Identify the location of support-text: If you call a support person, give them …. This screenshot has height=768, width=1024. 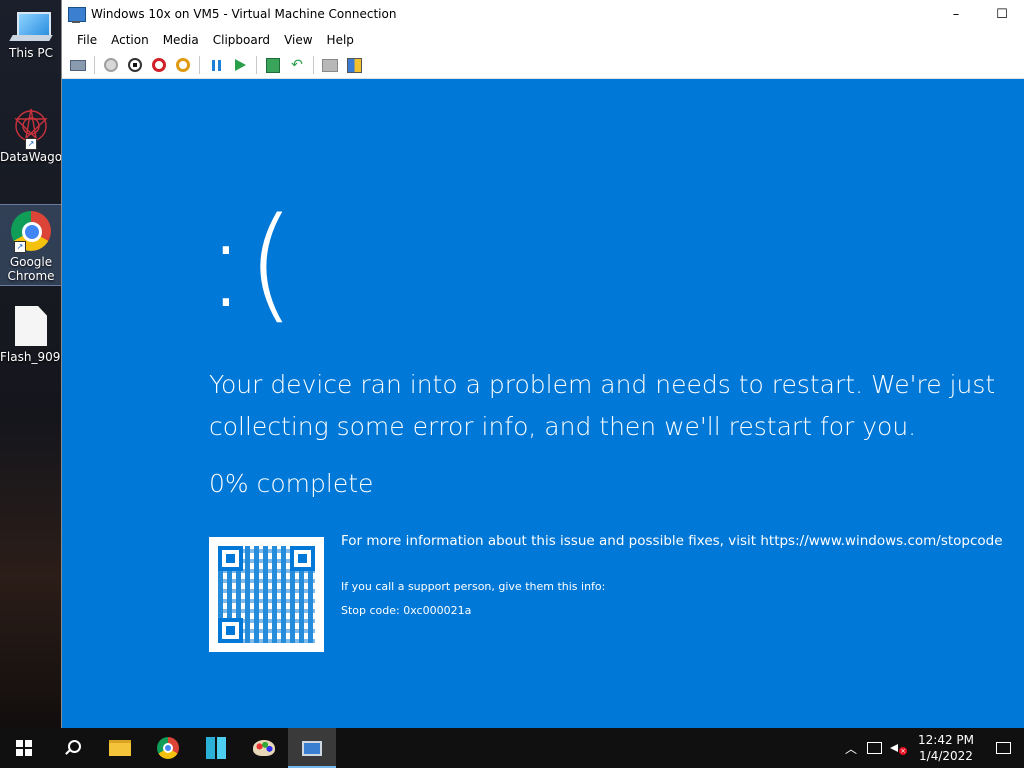
(473, 586).